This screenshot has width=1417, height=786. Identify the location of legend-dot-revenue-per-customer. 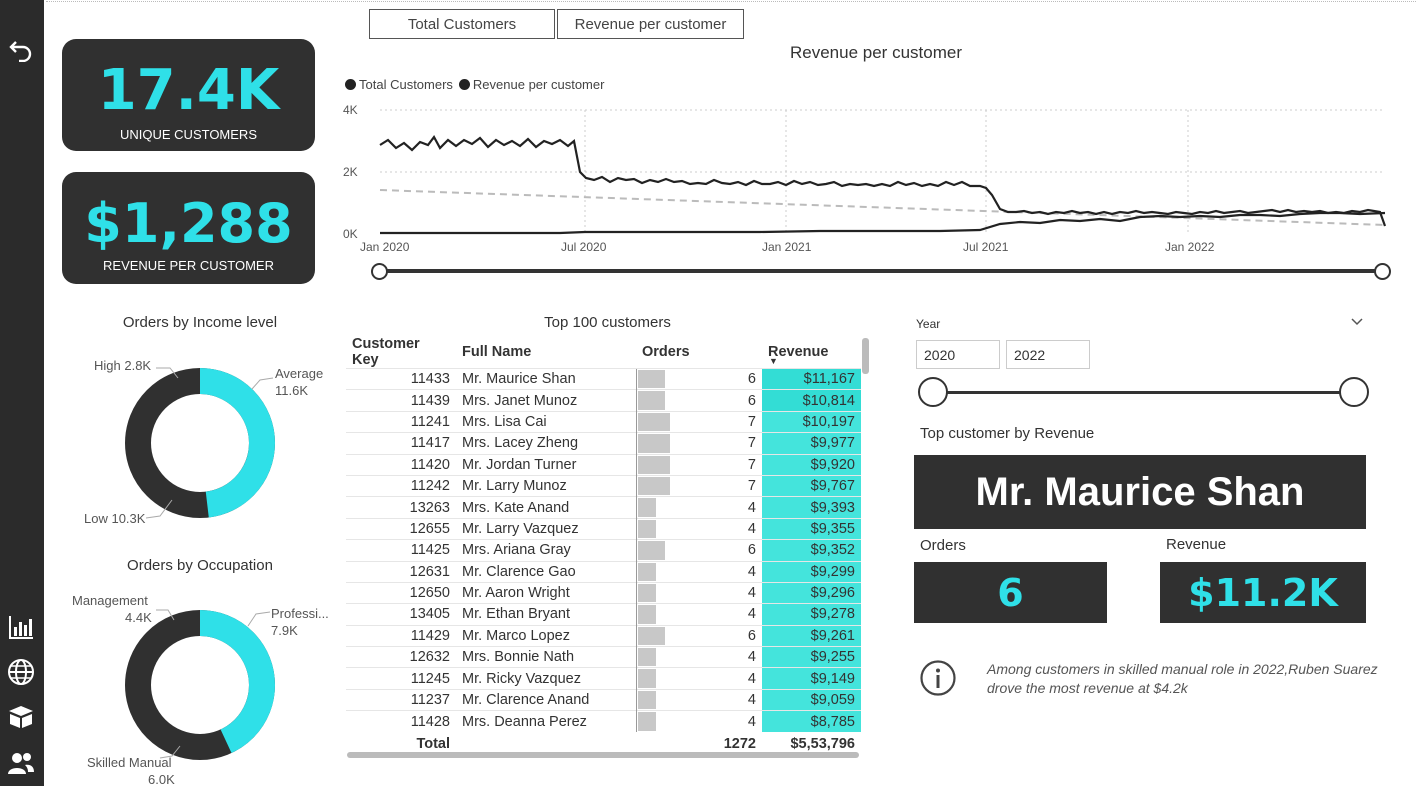
(464, 84).